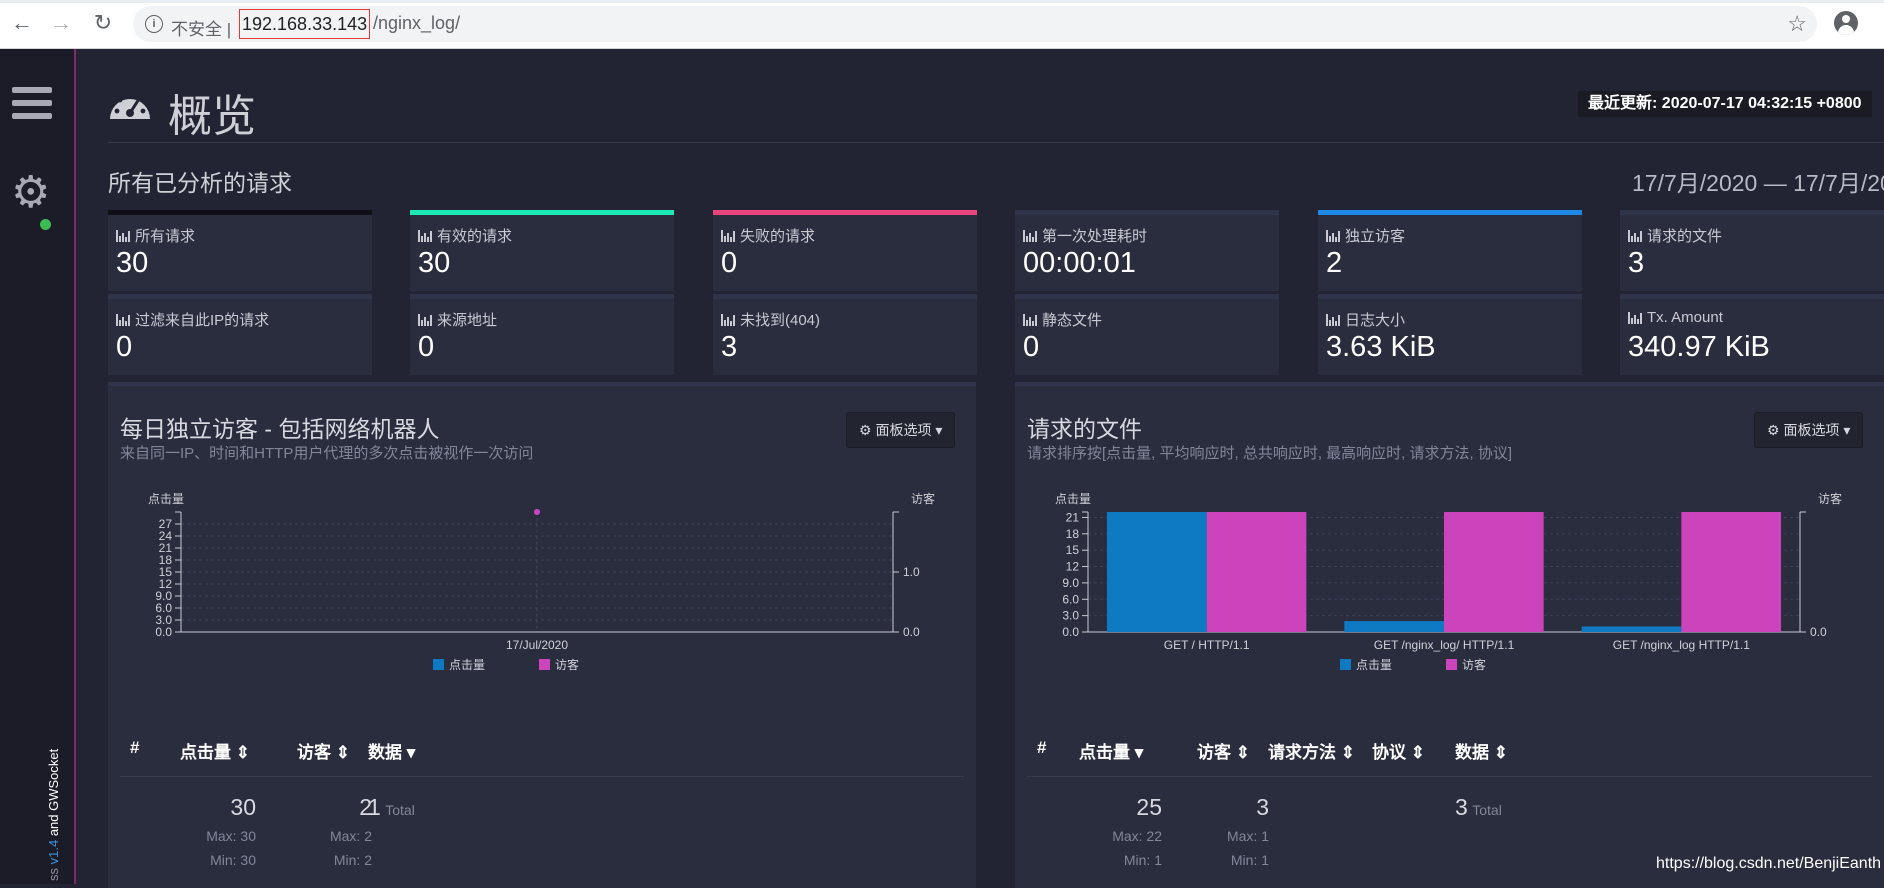  What do you see at coordinates (1111, 750) in the screenshot?
I see `col-hits: 点击量 ▾` at bounding box center [1111, 750].